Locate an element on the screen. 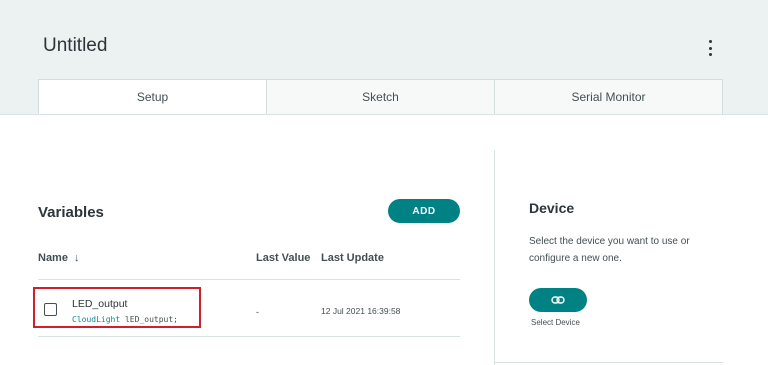 Image resolution: width=768 pixels, height=365 pixels. section-divider is located at coordinates (494, 257).